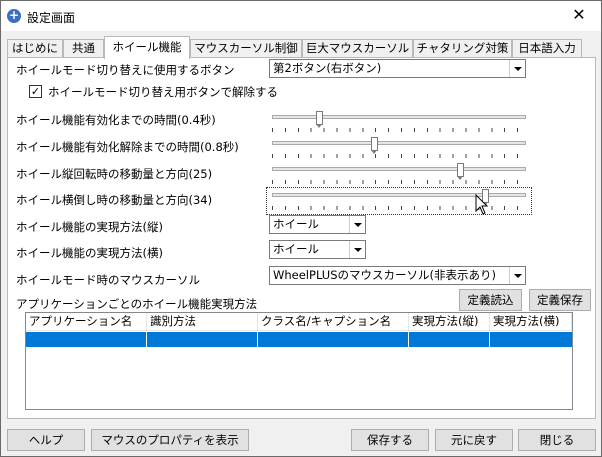 The width and height of the screenshot is (602, 457). What do you see at coordinates (137, 304) in the screenshot?
I see `per-app-label: アプリケーションごとのホイール機能実現方法` at bounding box center [137, 304].